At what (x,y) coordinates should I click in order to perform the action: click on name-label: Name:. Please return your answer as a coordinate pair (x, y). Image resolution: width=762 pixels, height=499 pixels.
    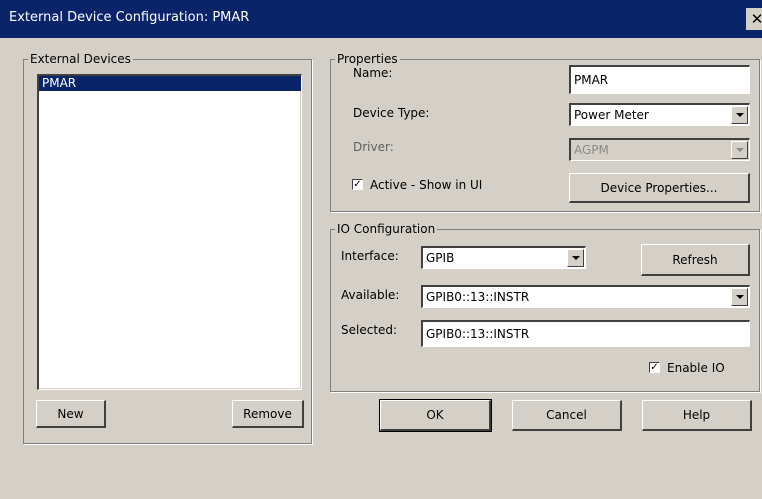
    Looking at the image, I should click on (373, 73).